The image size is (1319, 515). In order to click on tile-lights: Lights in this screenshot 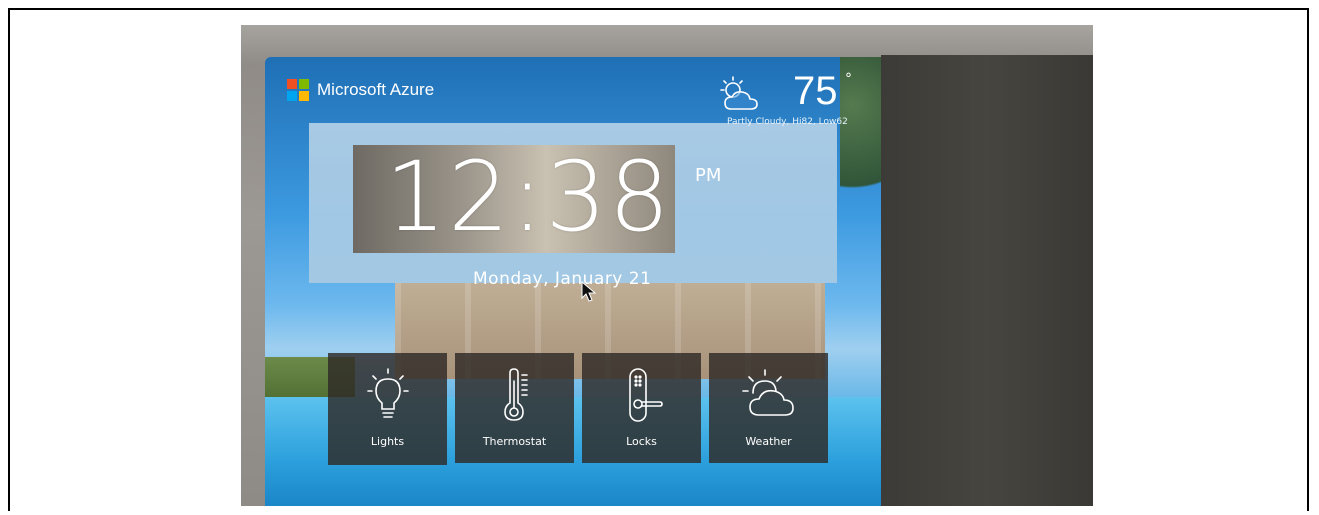, I will do `click(387, 409)`.